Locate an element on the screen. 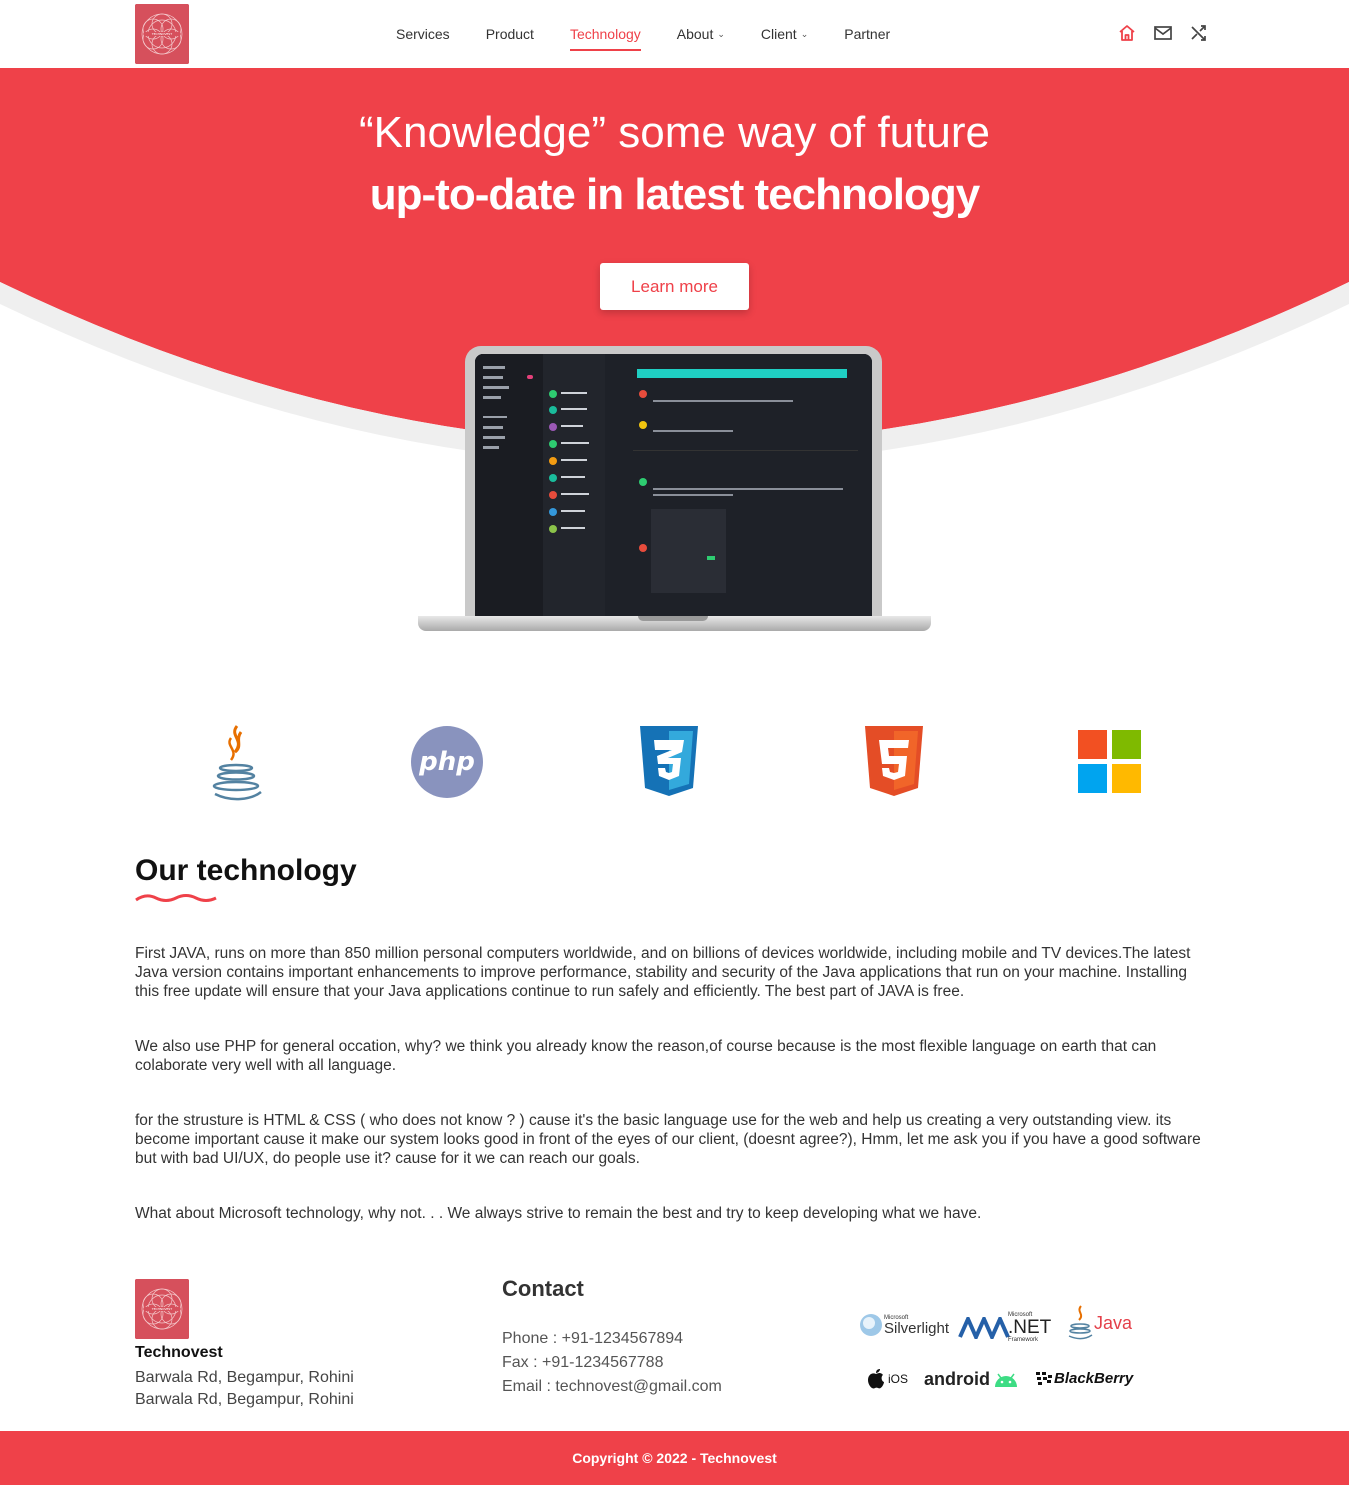  php-logo: php is located at coordinates (447, 762).